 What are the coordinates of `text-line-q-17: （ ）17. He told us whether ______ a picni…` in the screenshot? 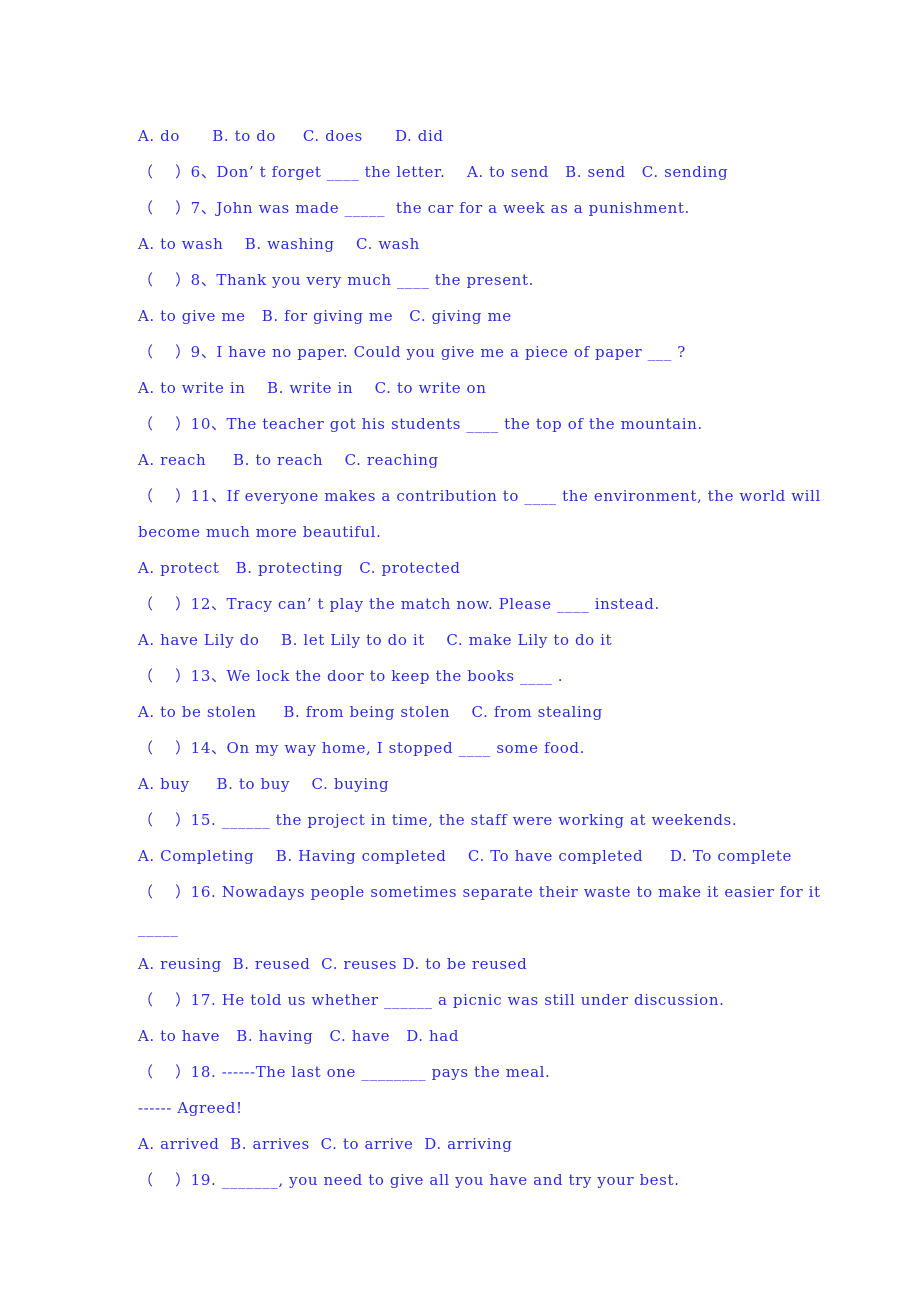 It's located at (431, 1000).